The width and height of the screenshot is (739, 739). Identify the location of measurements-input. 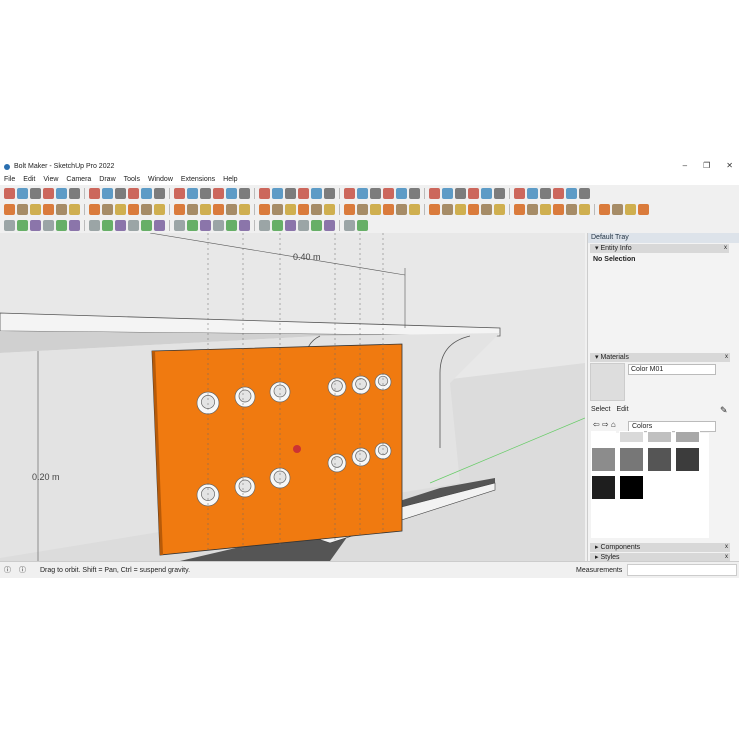
(682, 570).